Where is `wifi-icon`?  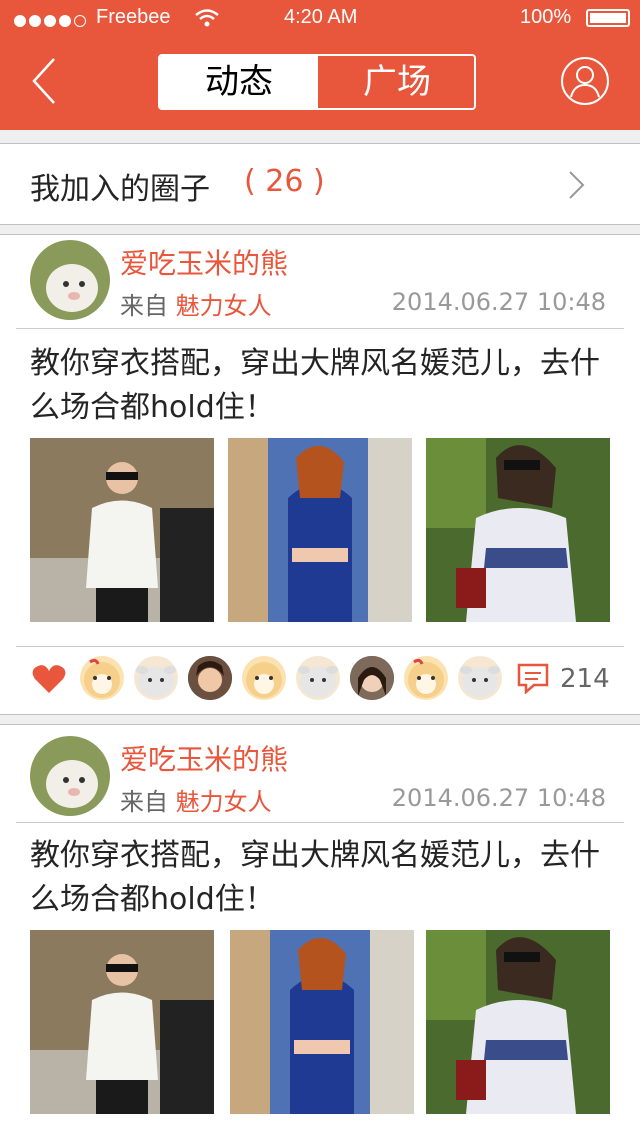
wifi-icon is located at coordinates (207, 18).